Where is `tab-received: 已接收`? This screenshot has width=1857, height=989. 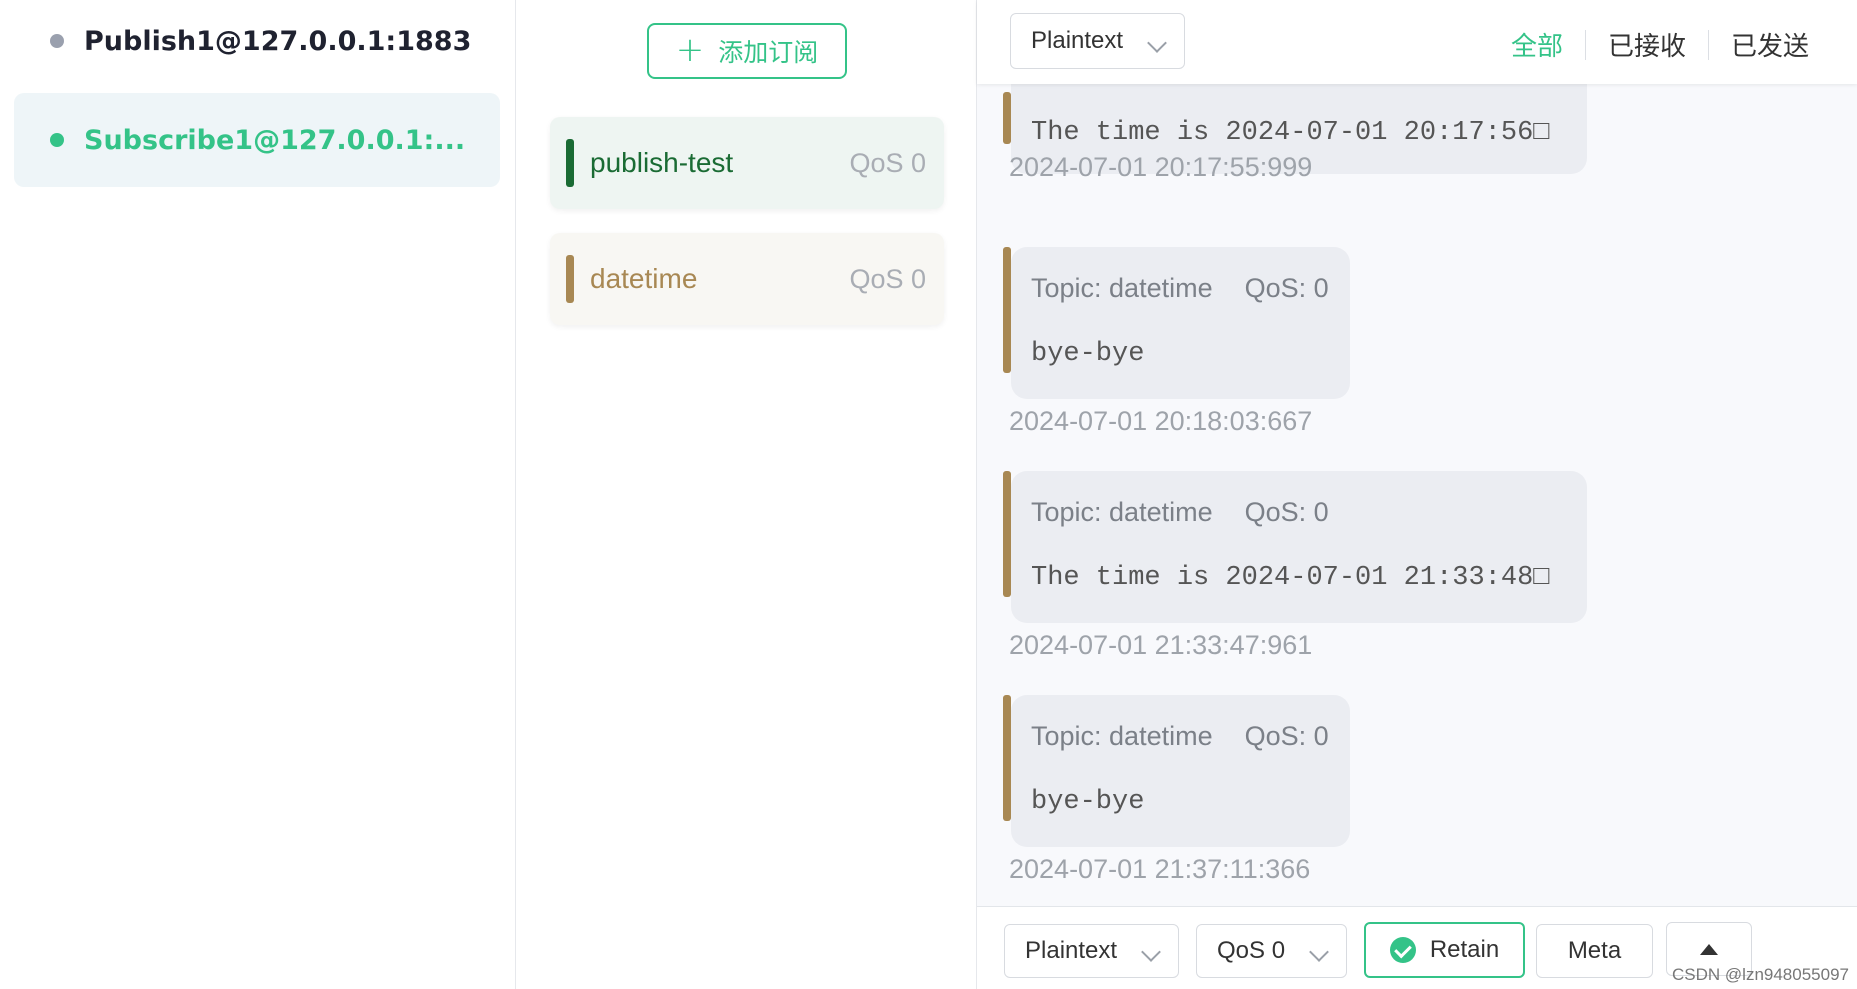 tab-received: 已接收 is located at coordinates (1647, 44).